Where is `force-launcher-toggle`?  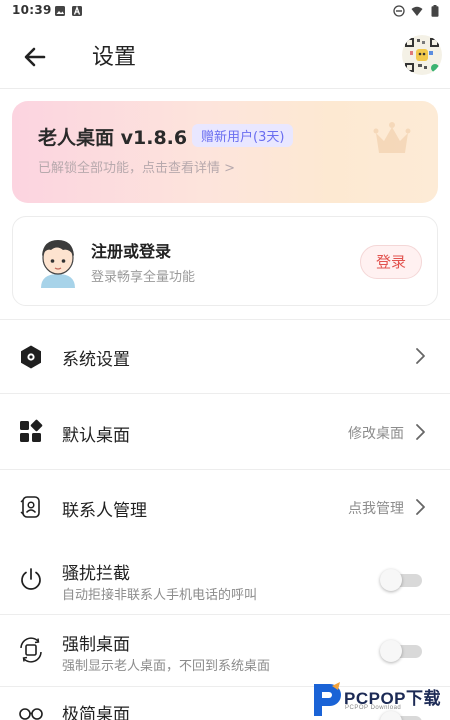
force-launcher-toggle is located at coordinates (401, 651).